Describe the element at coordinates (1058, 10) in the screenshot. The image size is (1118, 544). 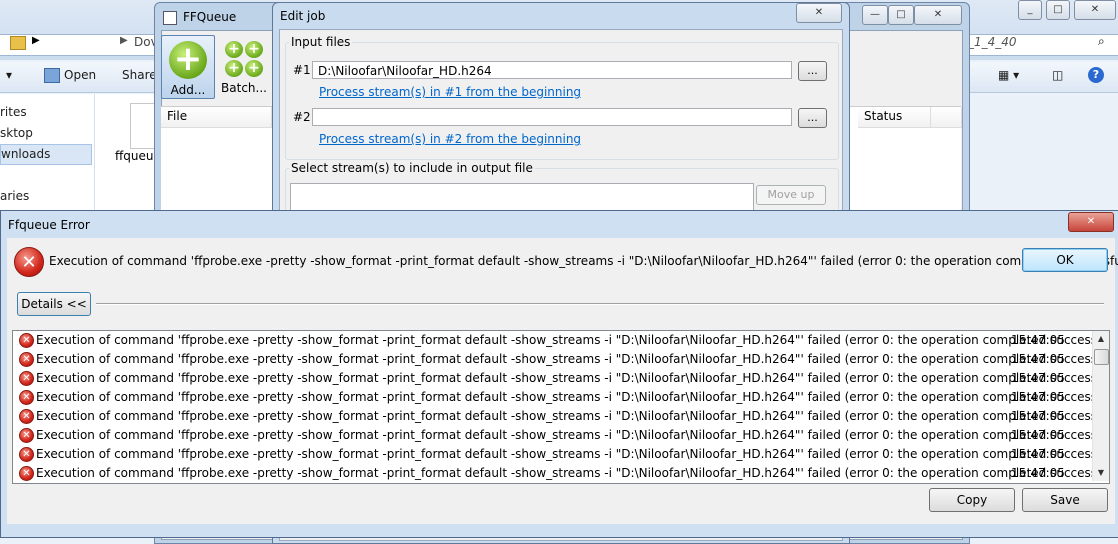
I see `explorer-maximize-button: □` at that location.